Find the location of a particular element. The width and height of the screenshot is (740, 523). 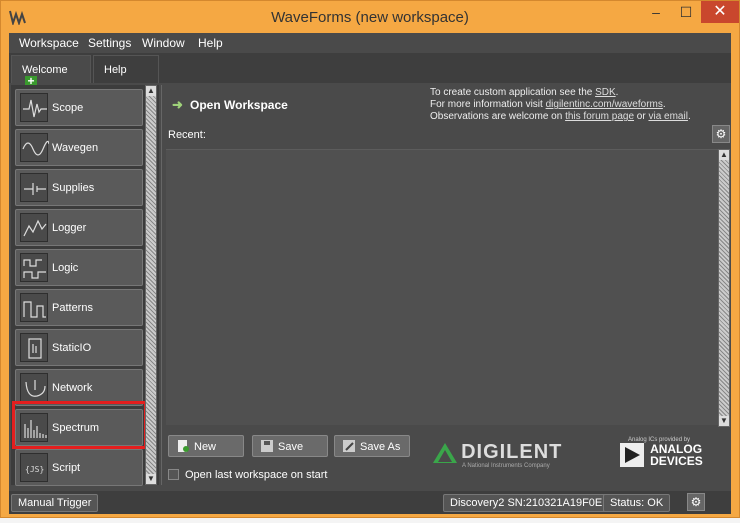

menu-settings: Settings is located at coordinates (109, 43).